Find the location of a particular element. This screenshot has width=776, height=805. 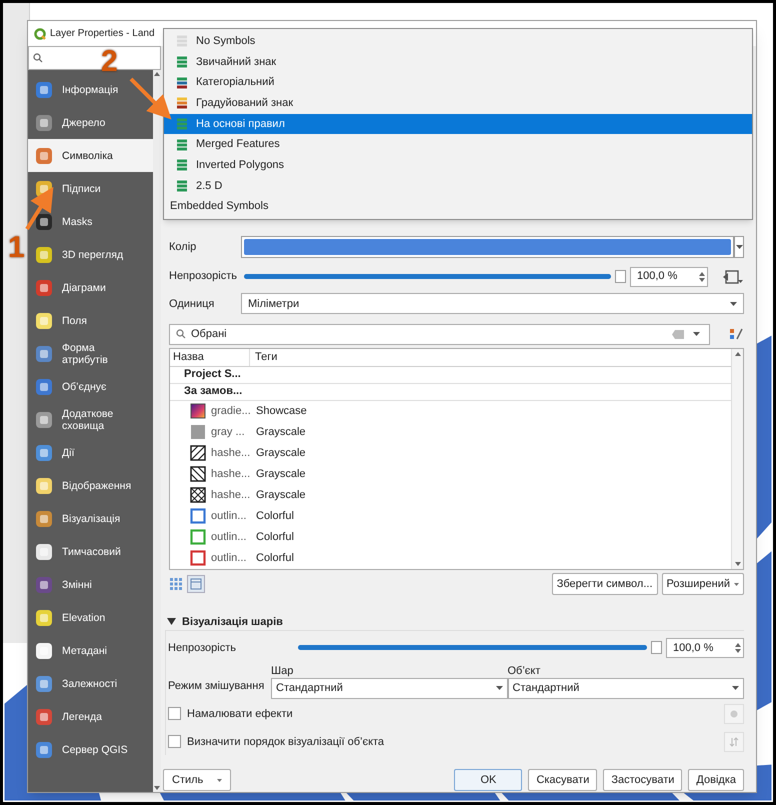

sidebar-item: Залежності is located at coordinates (90, 683).